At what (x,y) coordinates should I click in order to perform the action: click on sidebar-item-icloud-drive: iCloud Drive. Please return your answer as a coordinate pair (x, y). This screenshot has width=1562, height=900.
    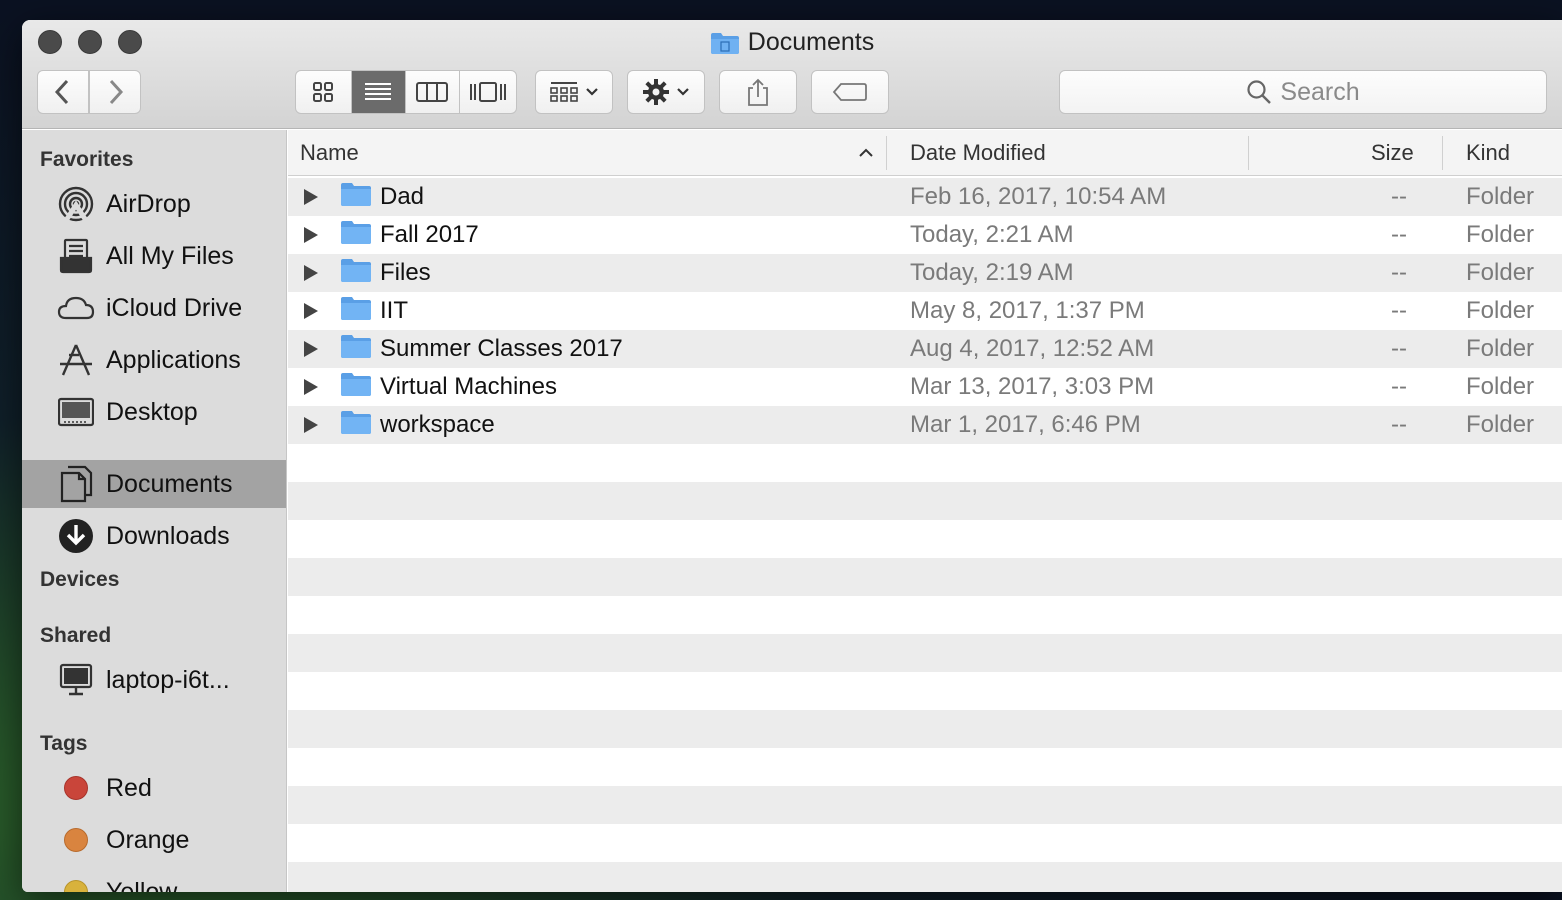
    Looking at the image, I should click on (154, 308).